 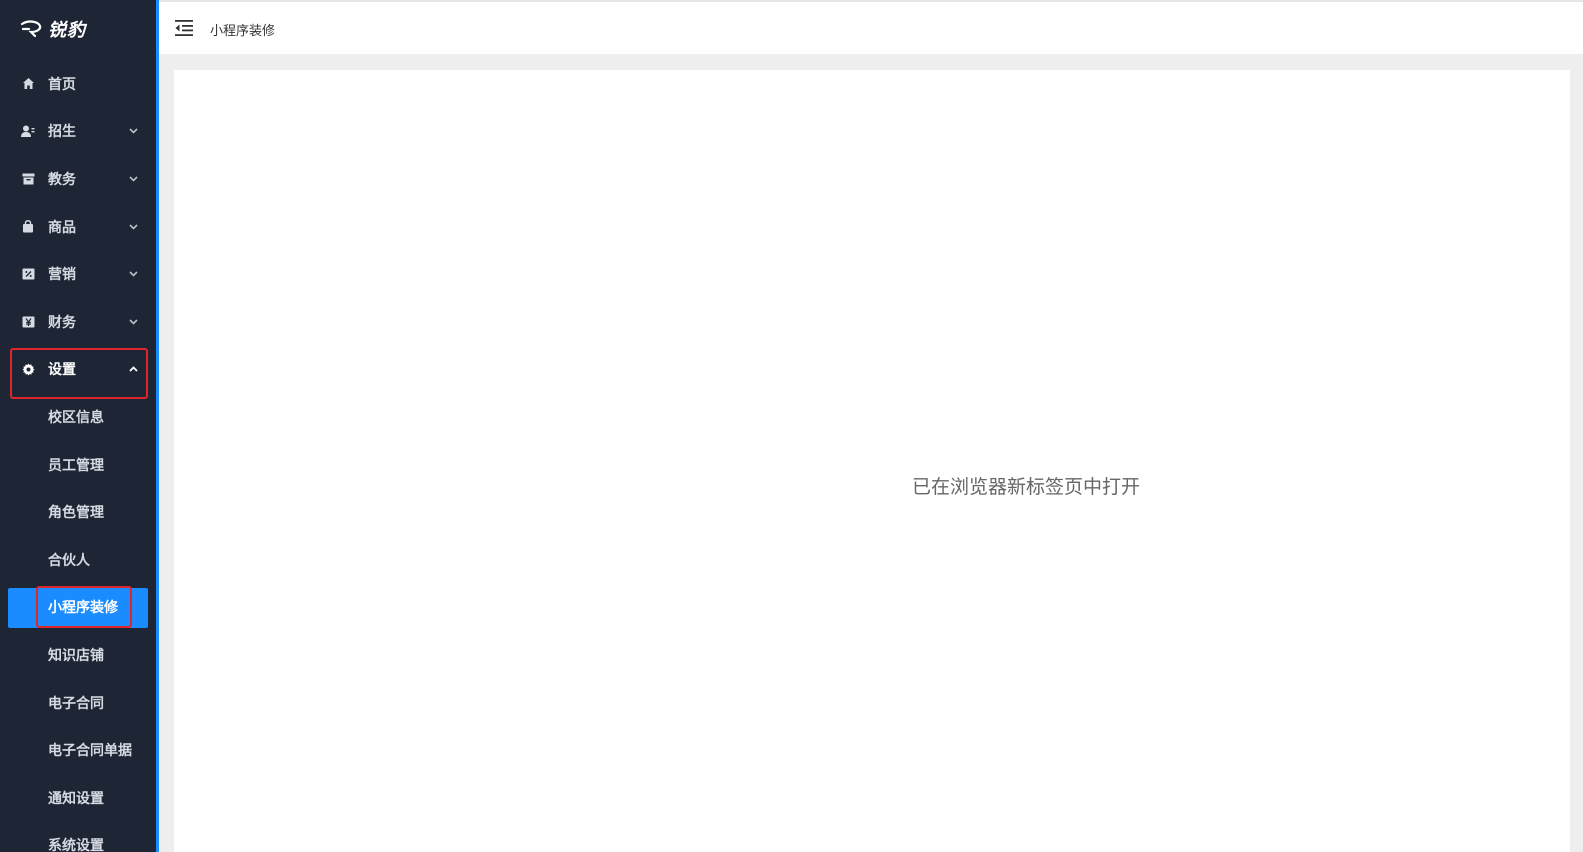 What do you see at coordinates (69, 560) in the screenshot?
I see `sidebar-subitem-label: 合伙人` at bounding box center [69, 560].